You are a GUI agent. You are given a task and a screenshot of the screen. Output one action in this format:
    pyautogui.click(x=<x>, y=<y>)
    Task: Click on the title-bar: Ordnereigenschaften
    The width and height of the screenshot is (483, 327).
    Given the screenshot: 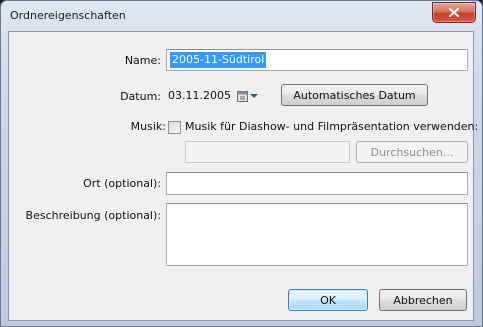 What is the action you would take?
    pyautogui.click(x=241, y=15)
    